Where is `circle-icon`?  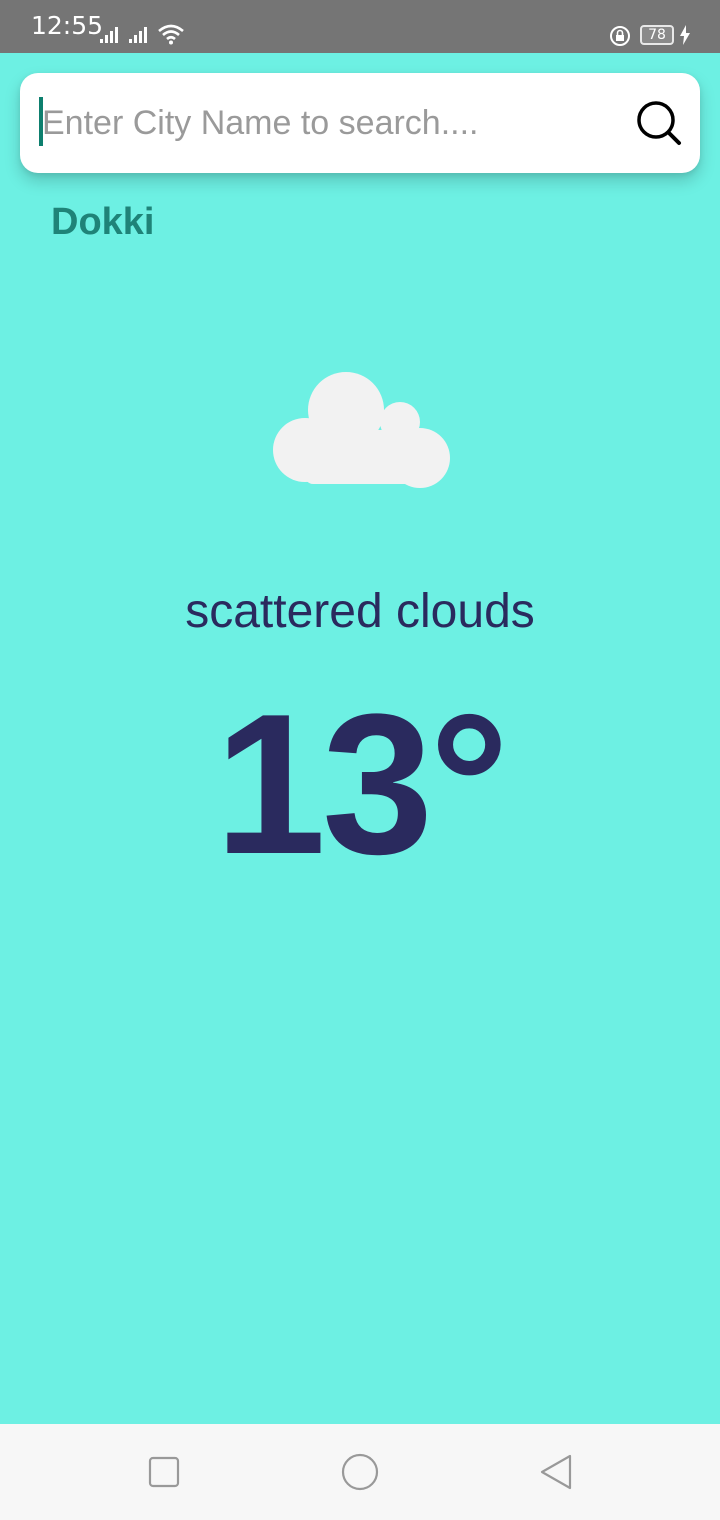
circle-icon is located at coordinates (360, 1472).